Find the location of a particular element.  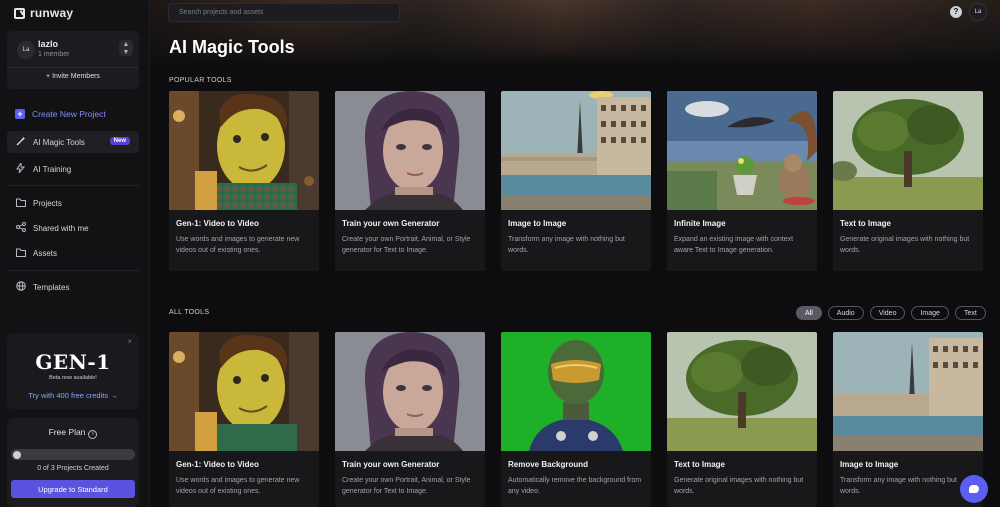

chat-bubble-icon is located at coordinates (974, 489).